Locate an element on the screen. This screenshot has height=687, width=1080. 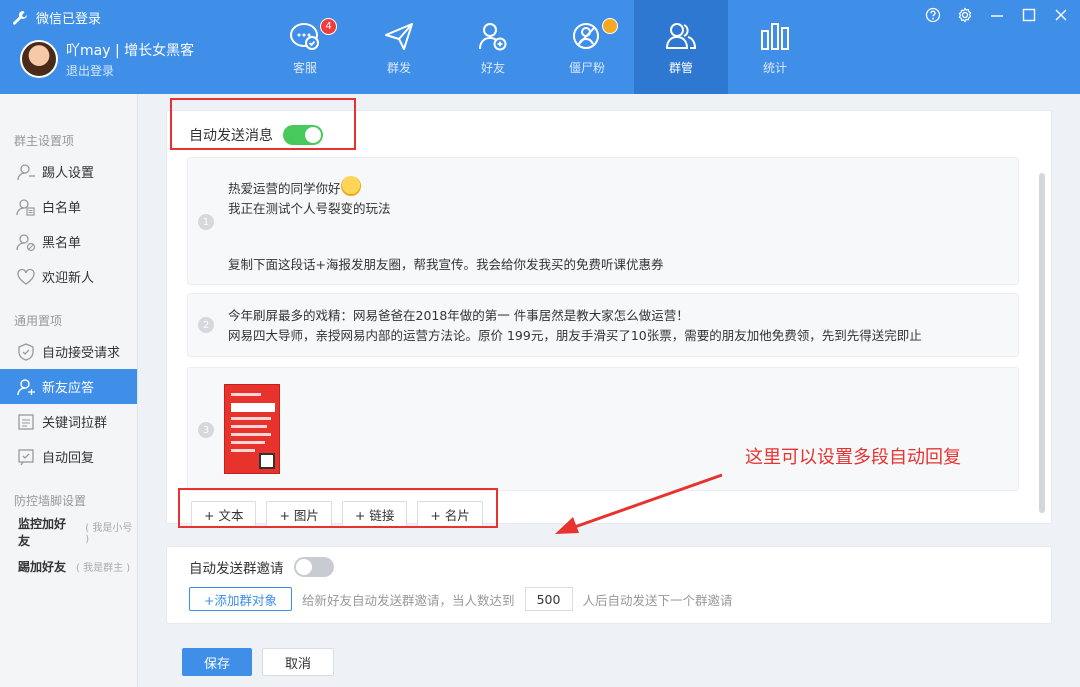
tab-statistics: 统计 is located at coordinates (775, 47).